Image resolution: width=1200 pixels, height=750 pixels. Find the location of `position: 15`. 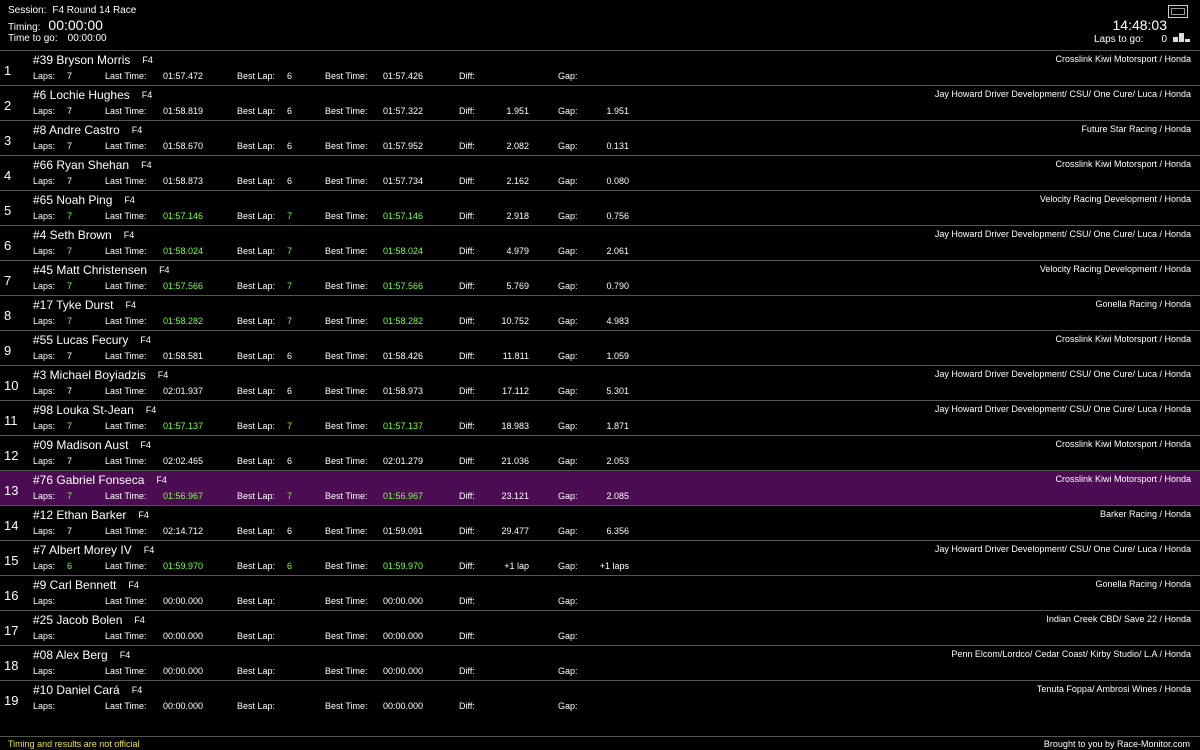

position: 15 is located at coordinates (11, 560).